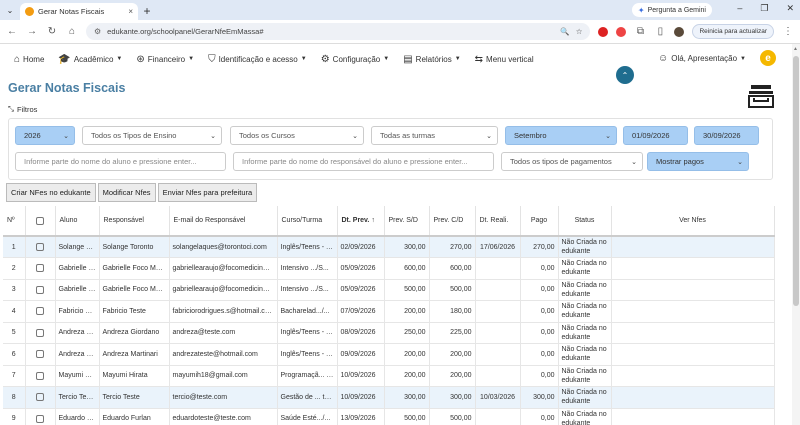 This screenshot has height=425, width=800. What do you see at coordinates (739, 8) in the screenshot?
I see `minimize-icon: –` at bounding box center [739, 8].